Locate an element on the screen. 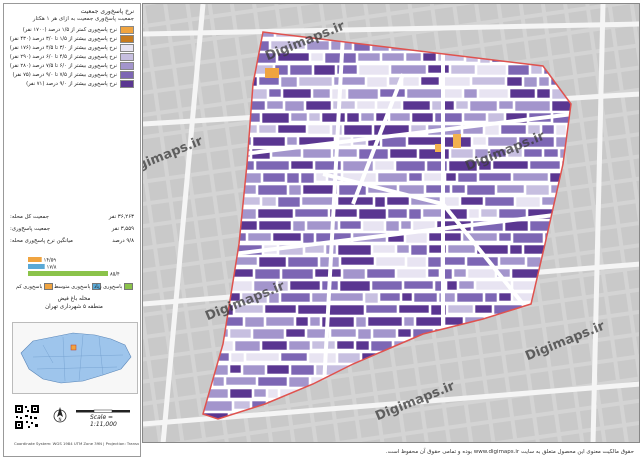 The width and height of the screenshot is (643, 461). parcel-low is located at coordinates (438, 148).